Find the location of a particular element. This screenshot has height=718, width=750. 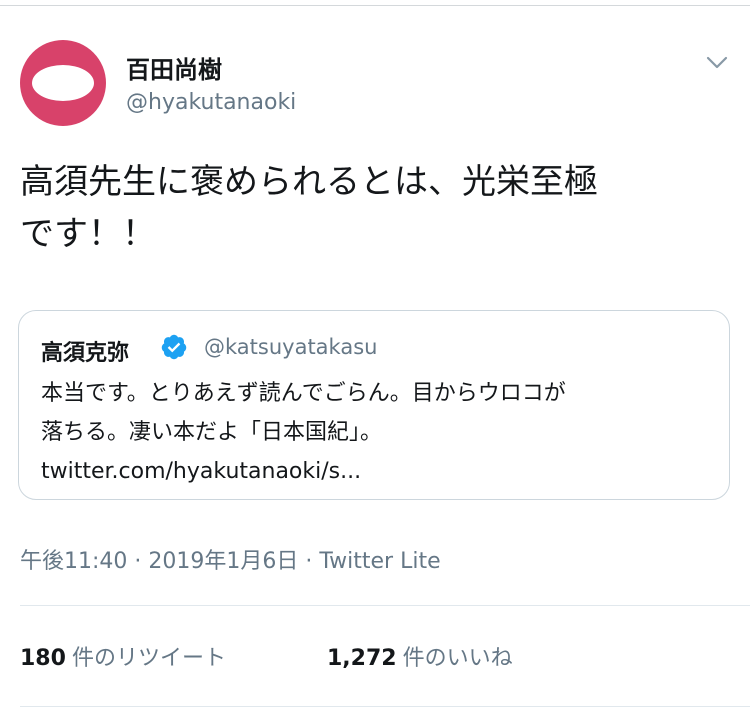

quoted-text-line: 落ちる。凄い本だよ「日本国紀」。 is located at coordinates (212, 432).